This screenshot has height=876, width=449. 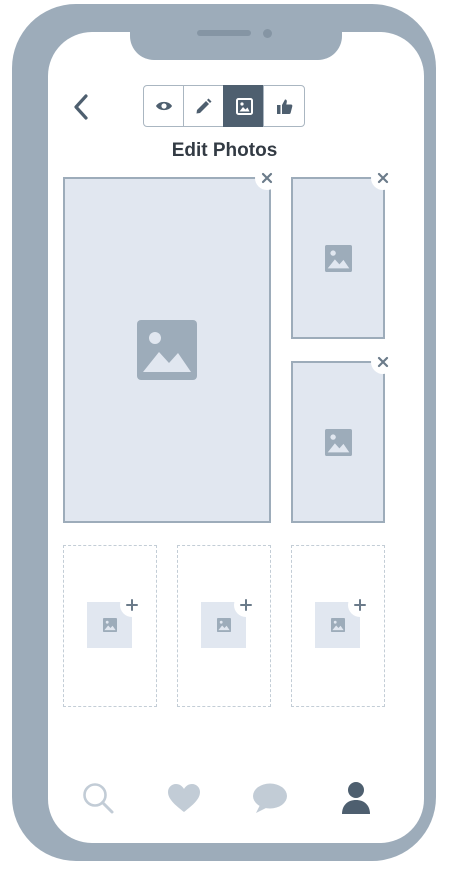 What do you see at coordinates (224, 33) in the screenshot?
I see `speaker-grille` at bounding box center [224, 33].